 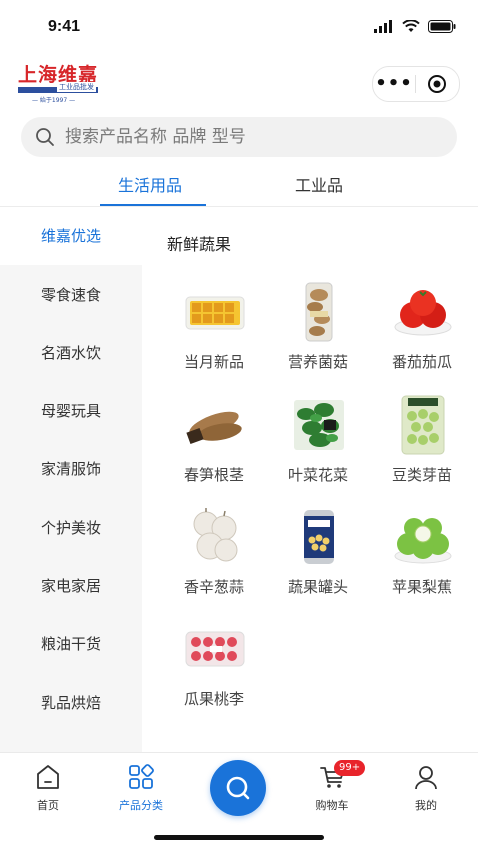 I want to click on brand-sub: 工业品批发, so click(x=76, y=87).